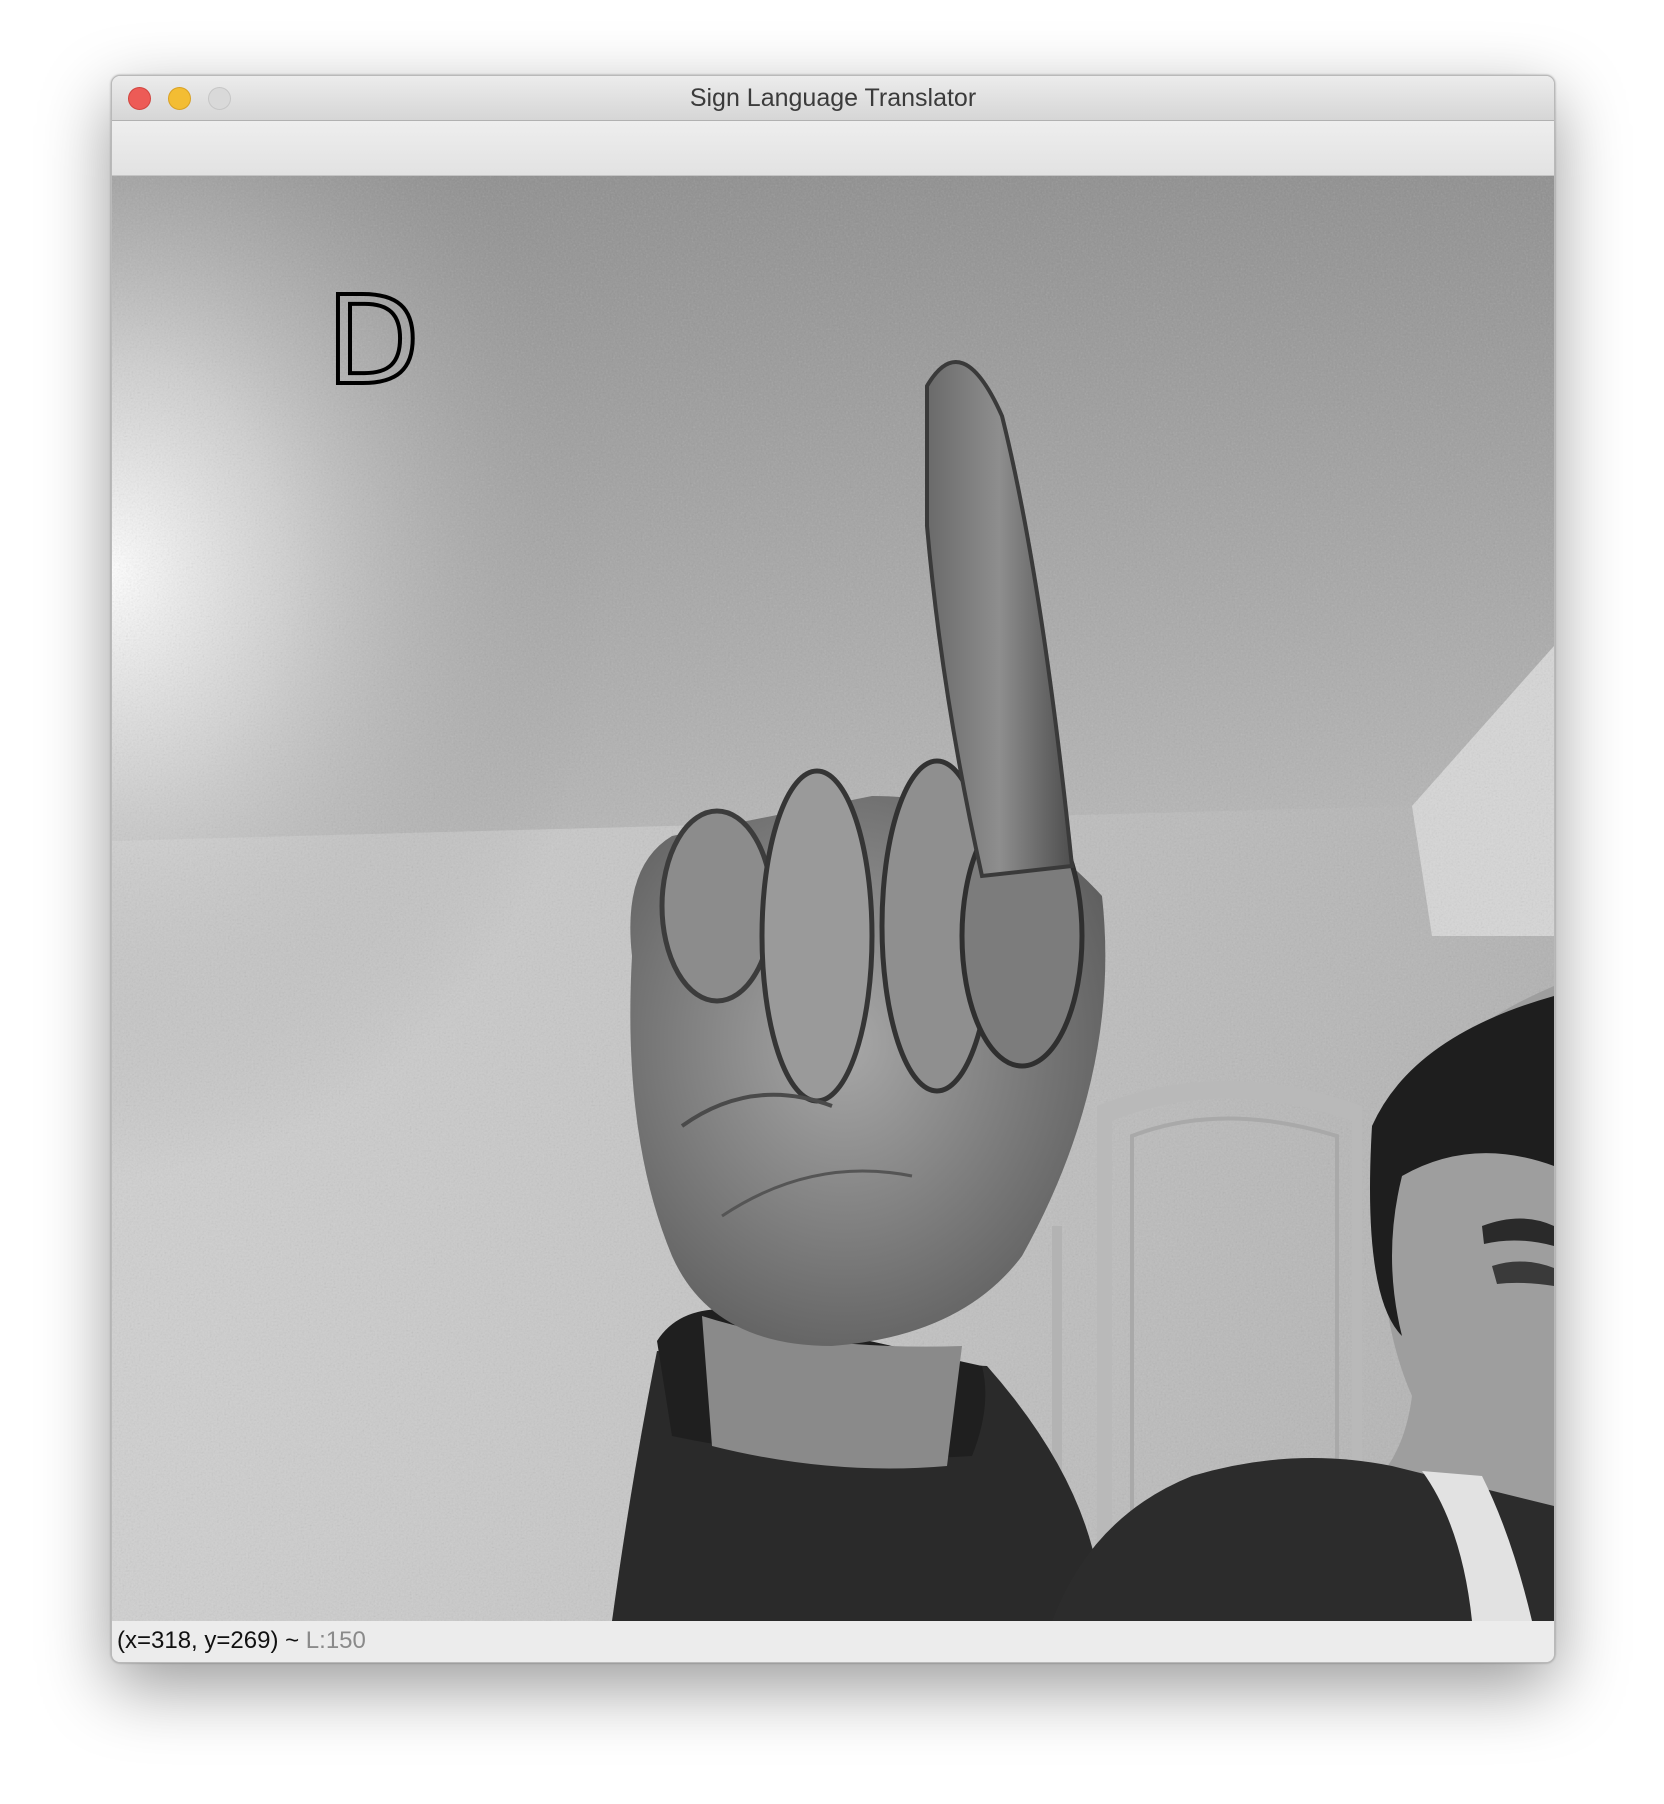 The image size is (1664, 1804). I want to click on status-bar: (x=318, y=269) ~ L:150, so click(833, 1641).